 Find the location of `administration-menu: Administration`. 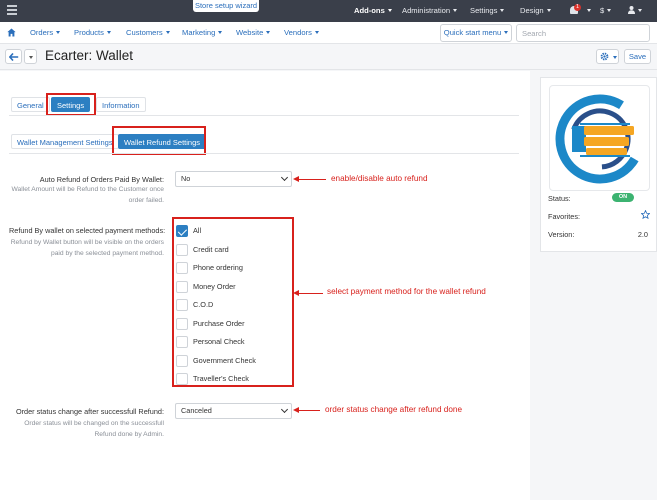

administration-menu: Administration is located at coordinates (430, 11).